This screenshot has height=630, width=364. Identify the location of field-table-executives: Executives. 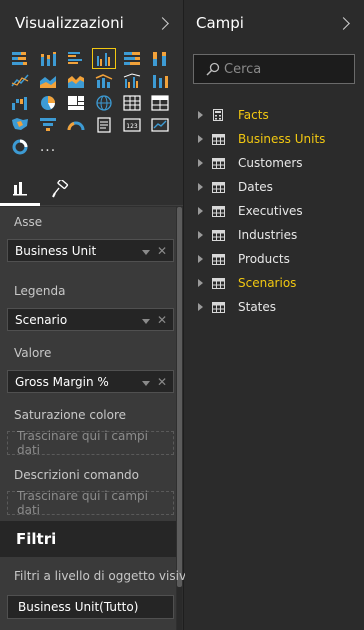
(274, 211).